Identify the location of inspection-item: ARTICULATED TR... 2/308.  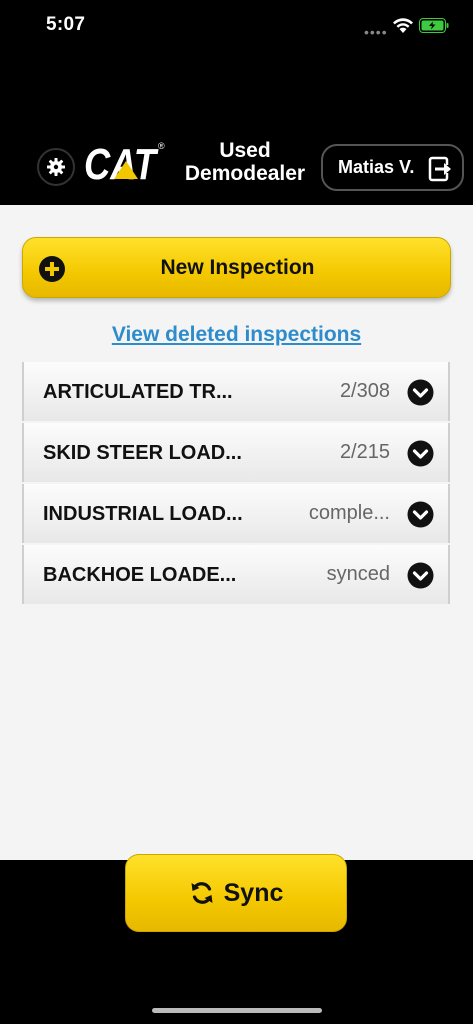
(236, 391).